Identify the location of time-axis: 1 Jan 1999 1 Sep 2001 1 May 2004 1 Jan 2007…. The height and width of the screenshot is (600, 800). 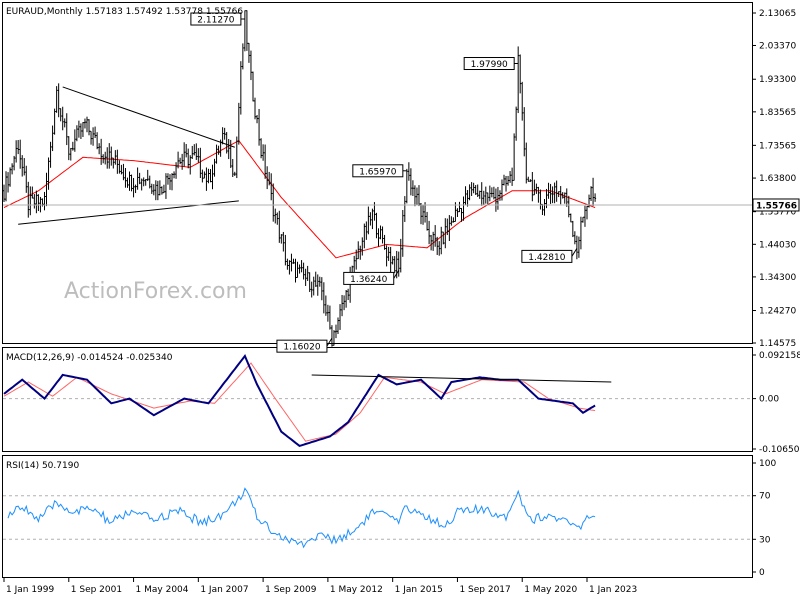
(320, 586).